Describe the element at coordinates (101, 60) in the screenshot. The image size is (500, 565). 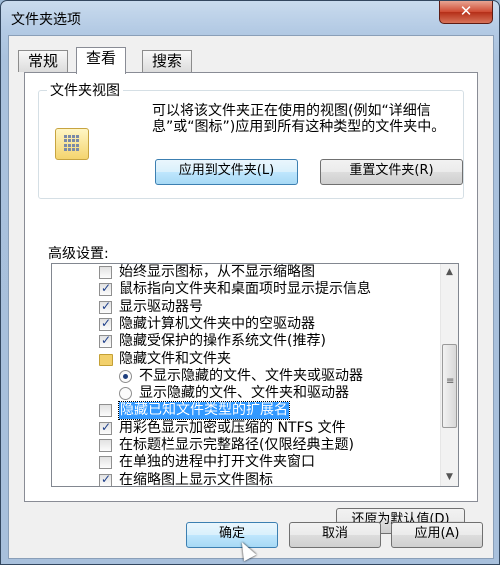
I see `tab-view: 查看` at that location.